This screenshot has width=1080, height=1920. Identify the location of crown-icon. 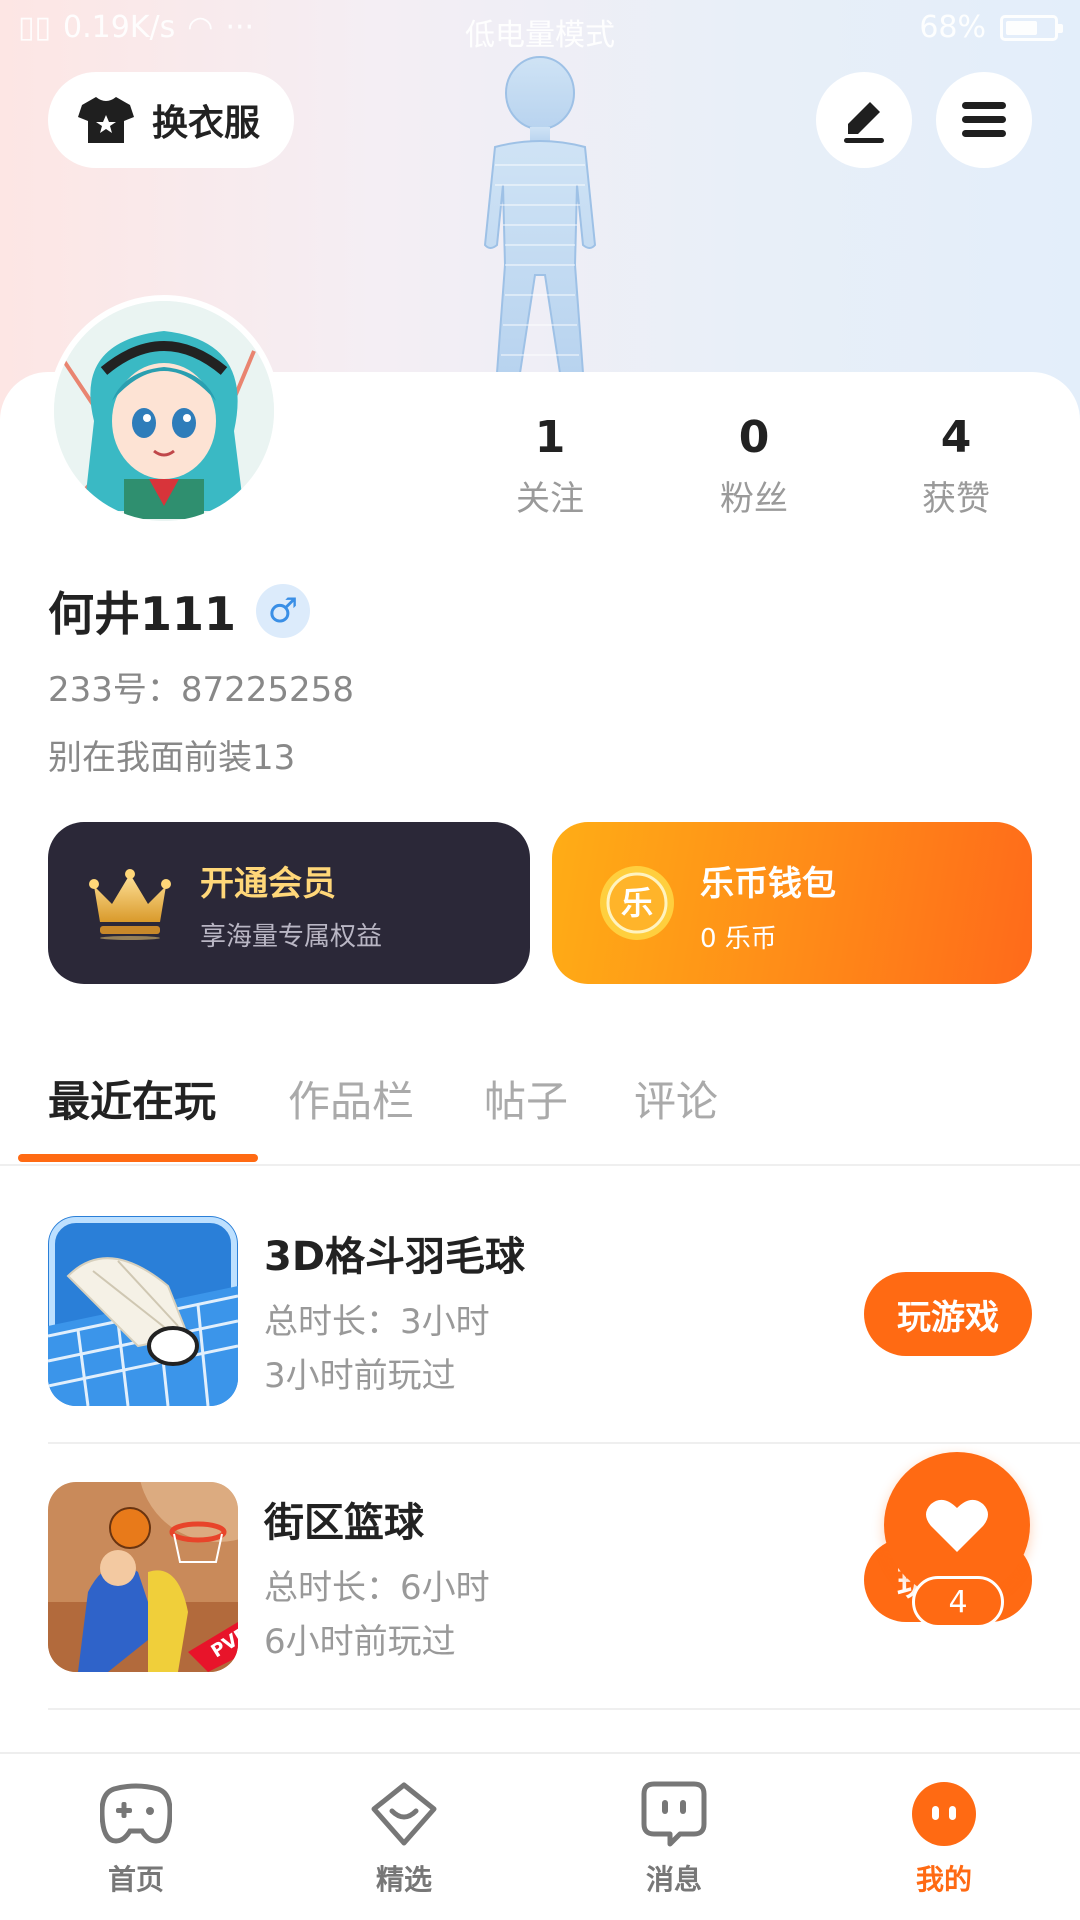
(130, 904).